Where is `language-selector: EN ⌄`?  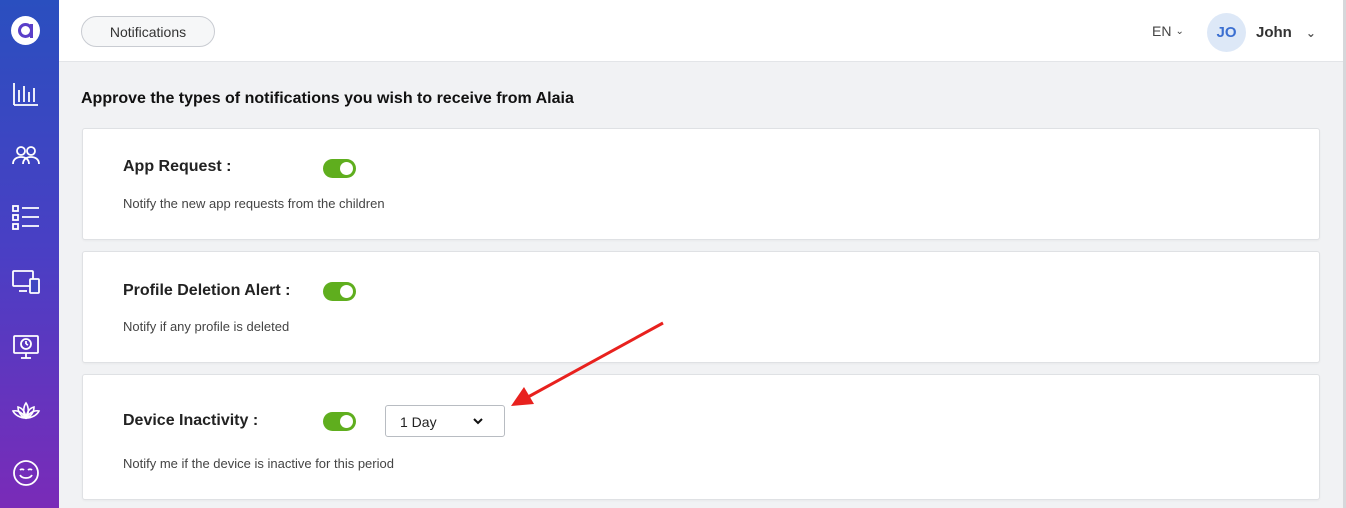
language-selector: EN ⌄ is located at coordinates (1168, 31).